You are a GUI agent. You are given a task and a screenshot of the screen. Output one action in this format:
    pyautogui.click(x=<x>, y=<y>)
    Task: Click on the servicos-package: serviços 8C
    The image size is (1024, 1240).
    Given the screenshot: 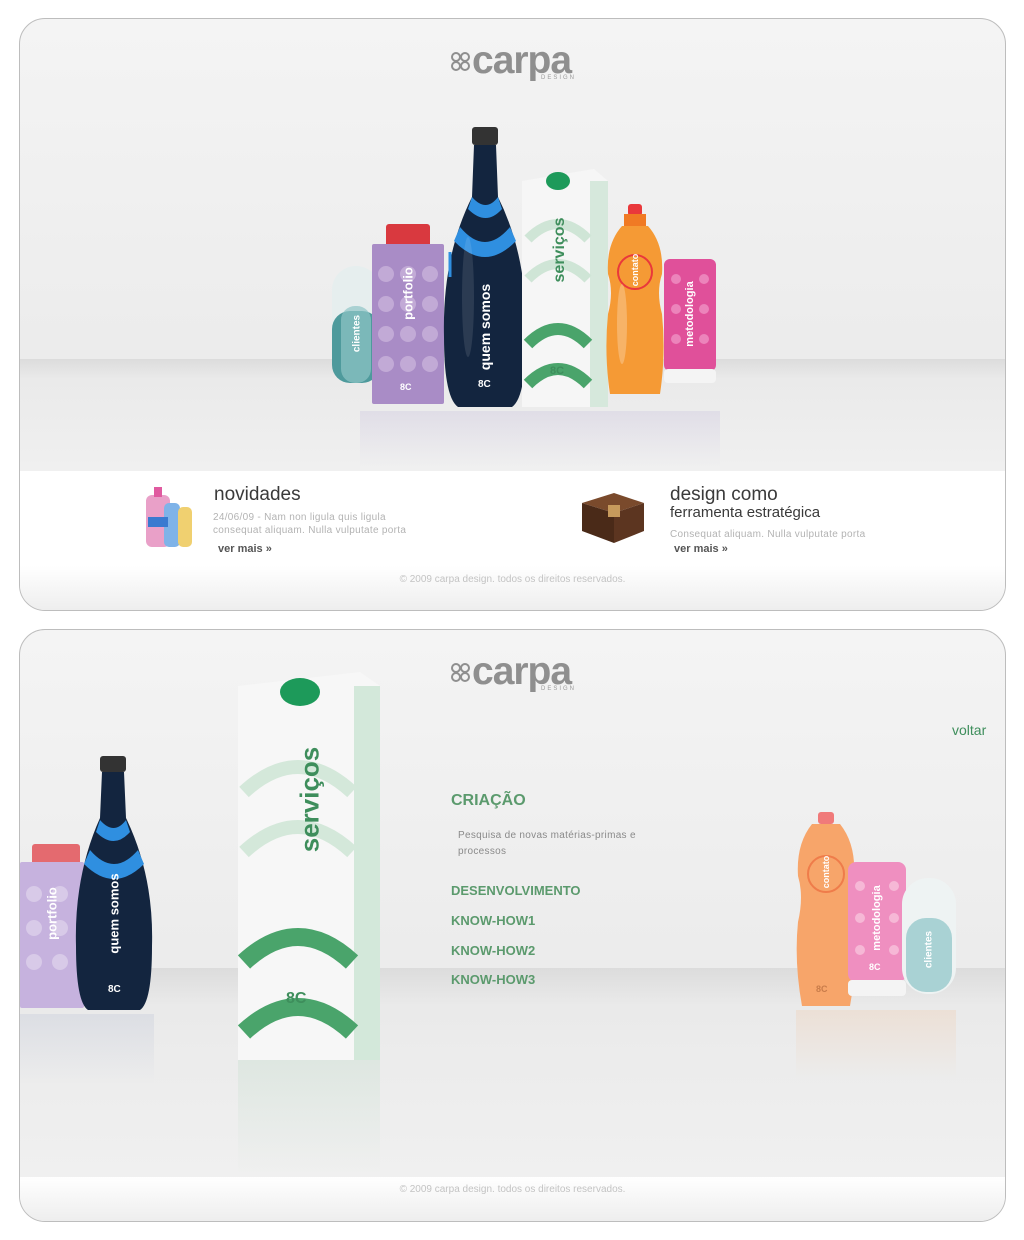 What is the action you would take?
    pyautogui.click(x=565, y=288)
    